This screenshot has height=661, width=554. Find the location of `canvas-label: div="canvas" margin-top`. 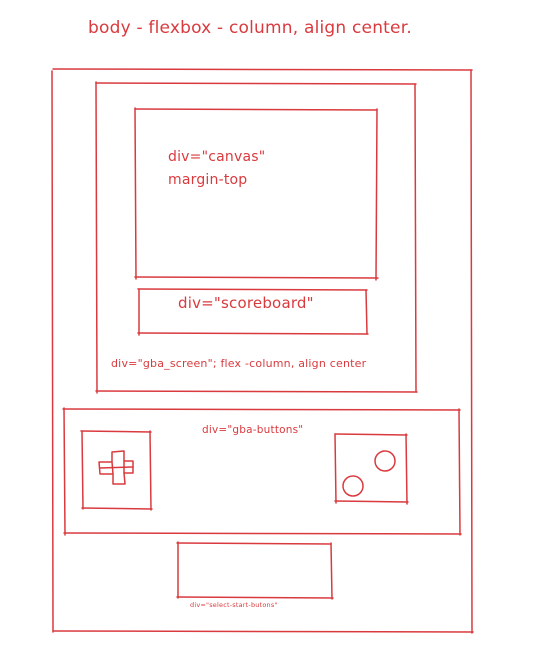

canvas-label: div="canvas" margin-top is located at coordinates (216, 169).